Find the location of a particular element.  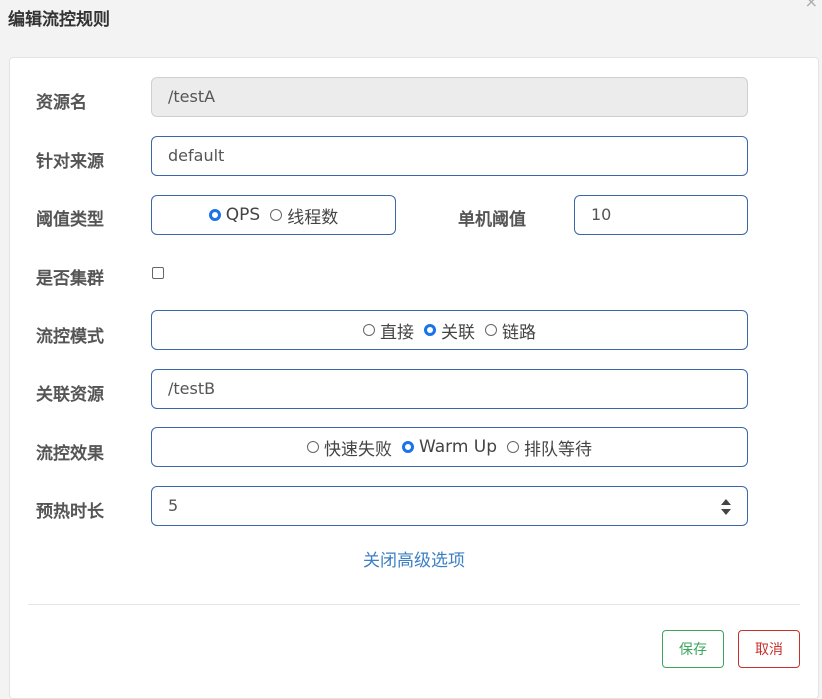

warmup-time-input: 5 is located at coordinates (449, 506).